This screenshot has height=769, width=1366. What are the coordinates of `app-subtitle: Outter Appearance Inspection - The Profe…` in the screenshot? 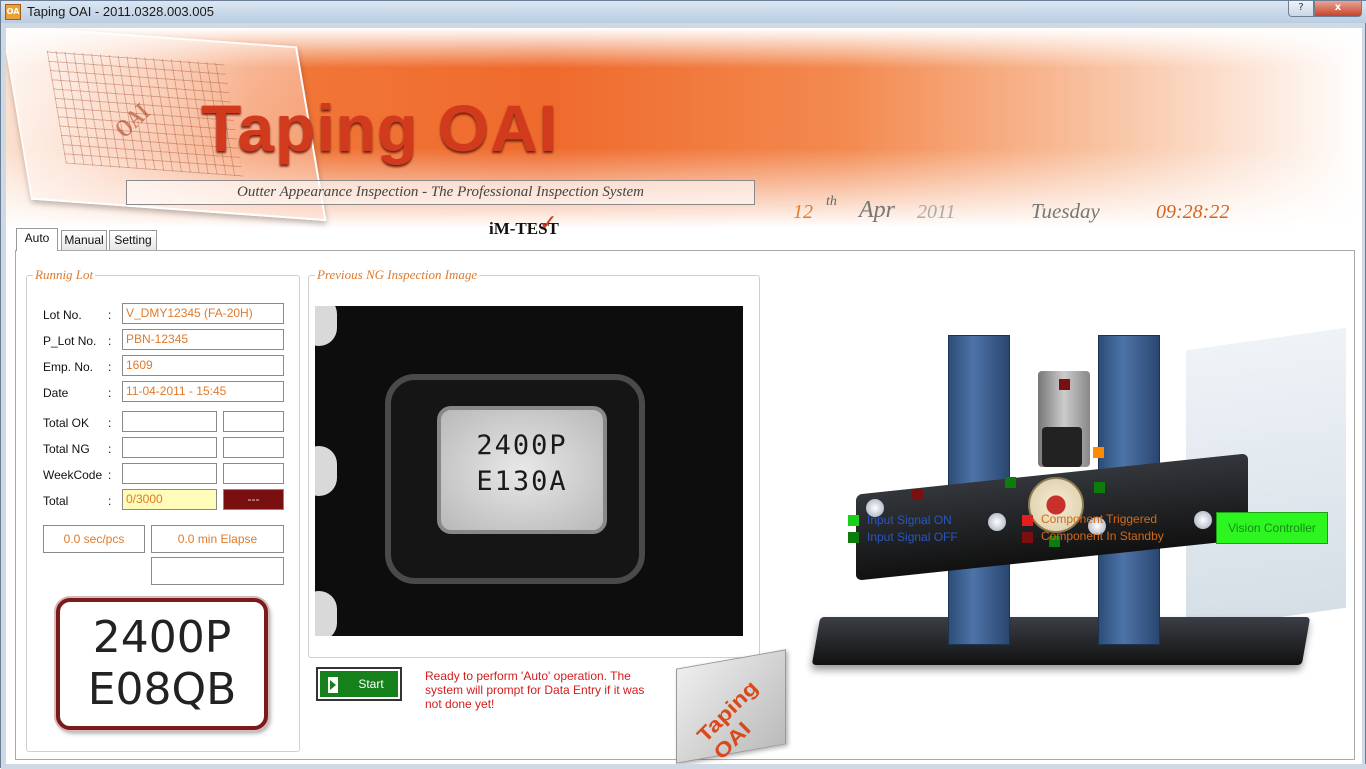 It's located at (440, 192).